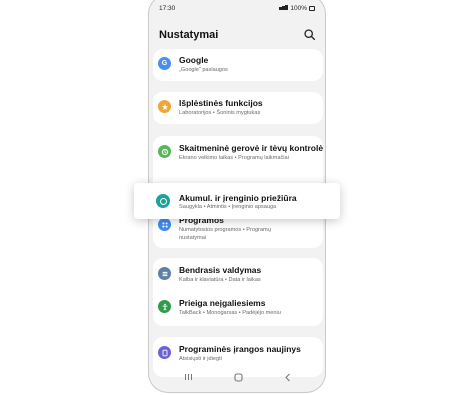 The height and width of the screenshot is (395, 474). Describe the element at coordinates (164, 106) in the screenshot. I see `star-plus-icon` at that location.